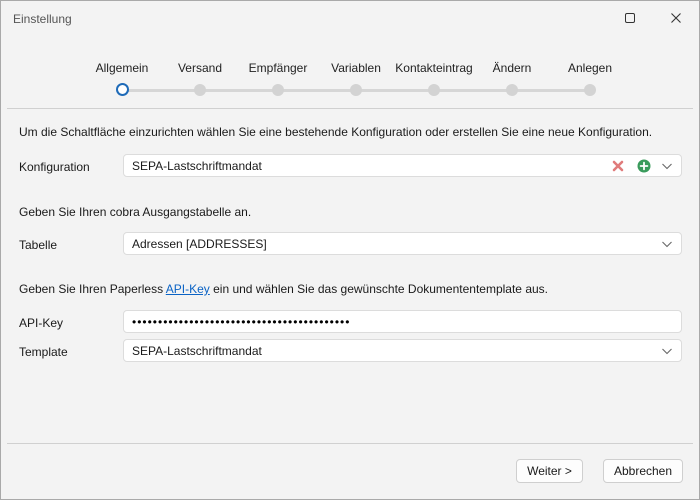 The width and height of the screenshot is (700, 500). What do you see at coordinates (42, 19) in the screenshot?
I see `window-title: Einstellung` at bounding box center [42, 19].